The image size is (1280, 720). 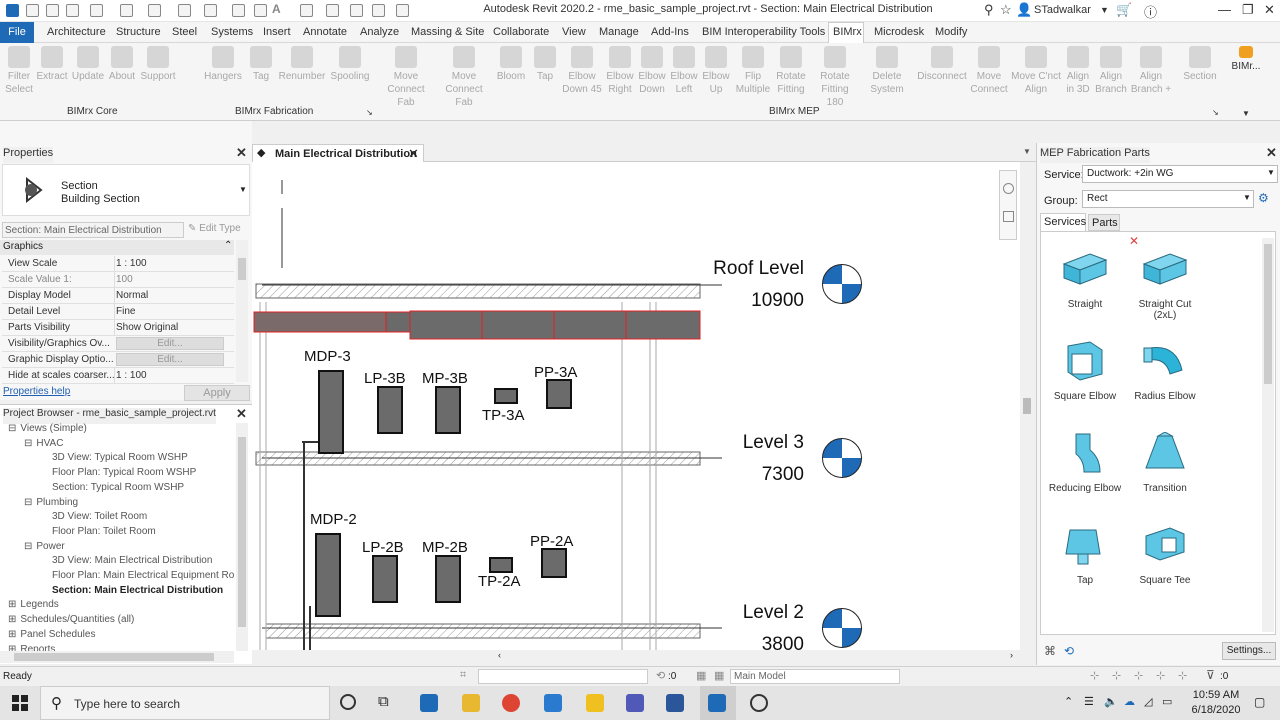 What do you see at coordinates (383, 547) in the screenshot?
I see `equipment-tag: LP-2B` at bounding box center [383, 547].